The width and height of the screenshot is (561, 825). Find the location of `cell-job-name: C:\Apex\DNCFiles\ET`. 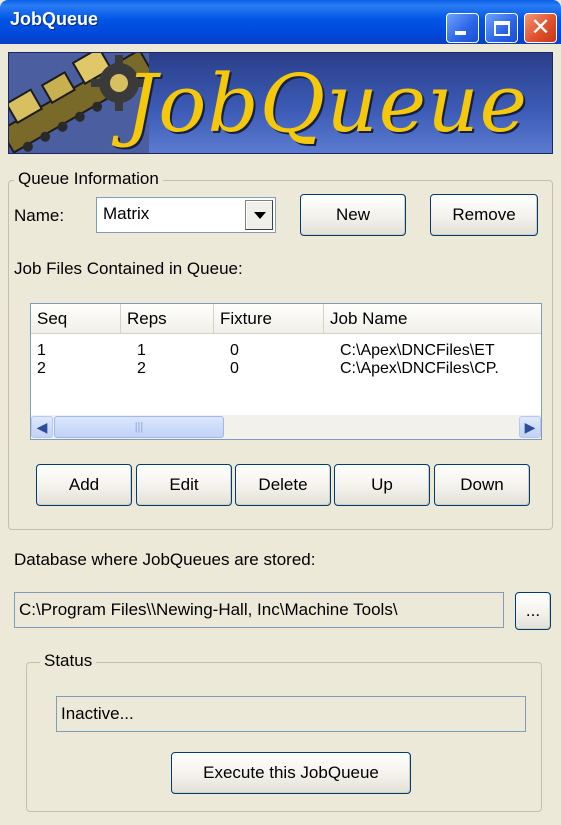

cell-job-name: C:\Apex\DNCFiles\ET is located at coordinates (417, 350).